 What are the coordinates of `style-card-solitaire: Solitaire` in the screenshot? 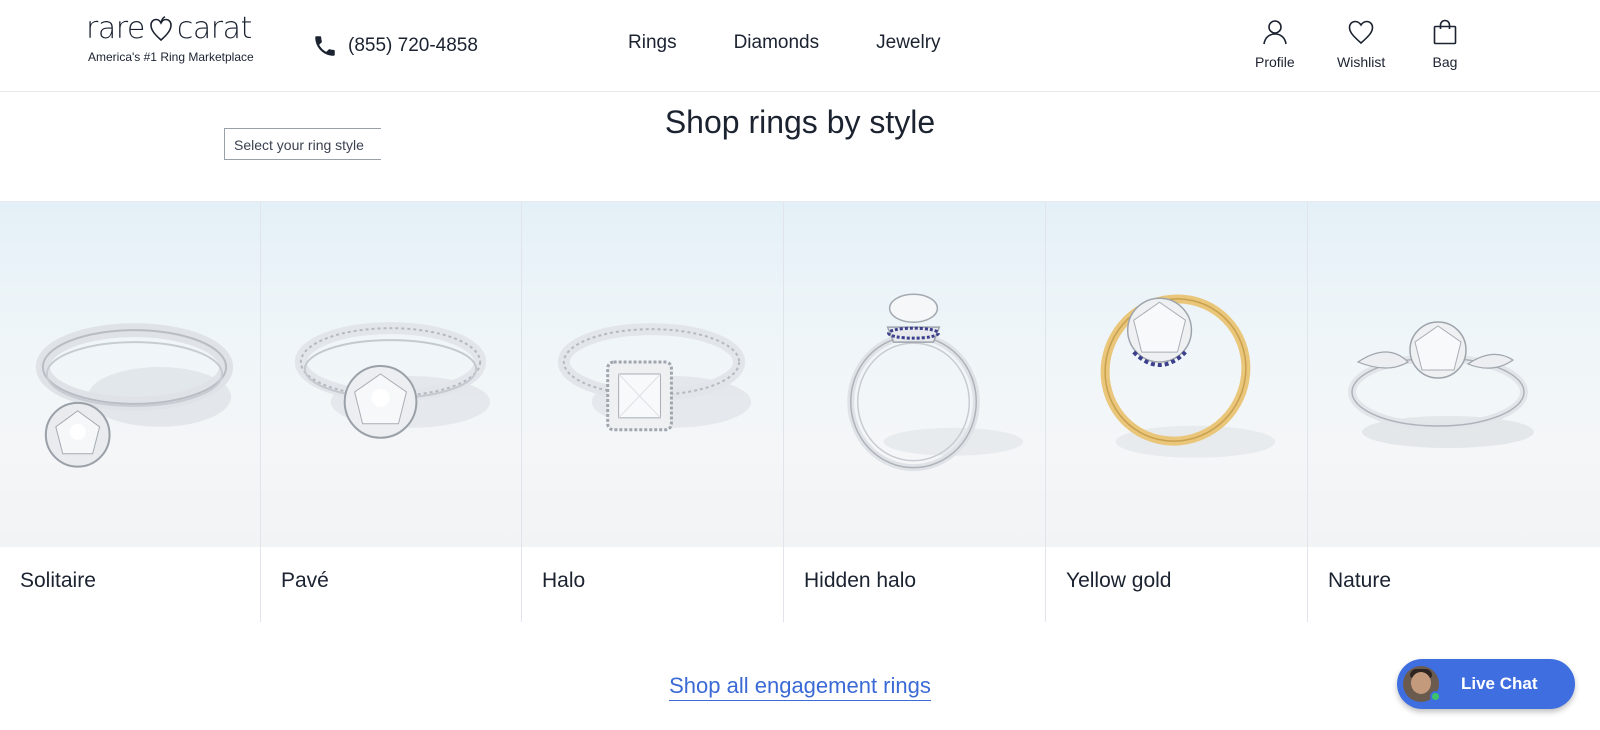 It's located at (130, 412).